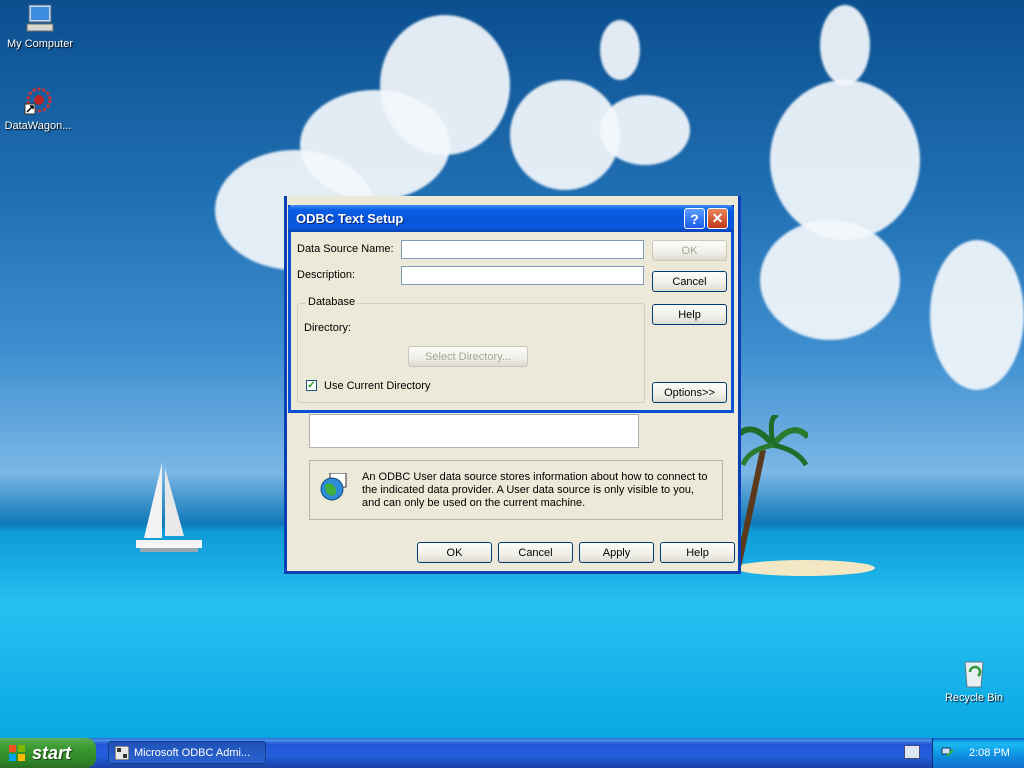 The image size is (1024, 768). I want to click on admin-cancel-button: Cancel, so click(535, 552).